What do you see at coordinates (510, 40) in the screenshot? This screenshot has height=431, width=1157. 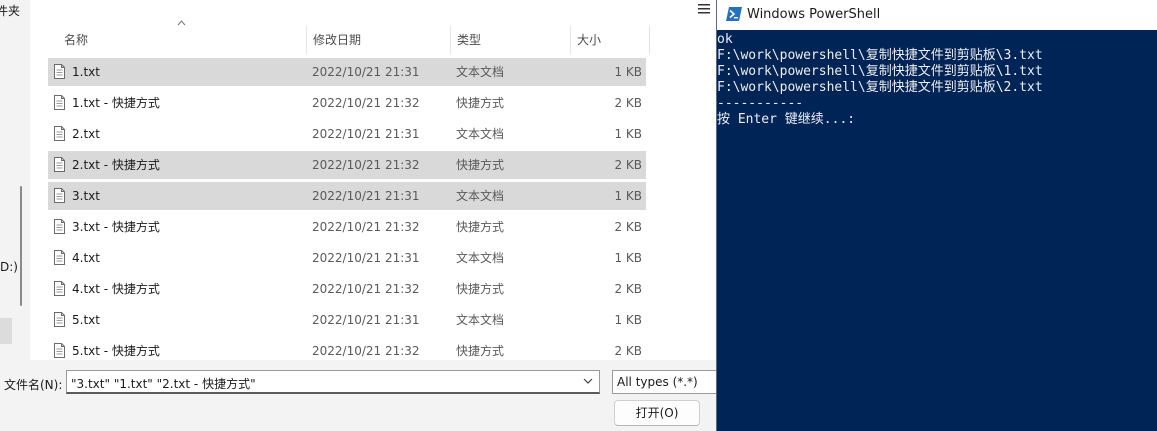 I see `column-type: 类型` at bounding box center [510, 40].